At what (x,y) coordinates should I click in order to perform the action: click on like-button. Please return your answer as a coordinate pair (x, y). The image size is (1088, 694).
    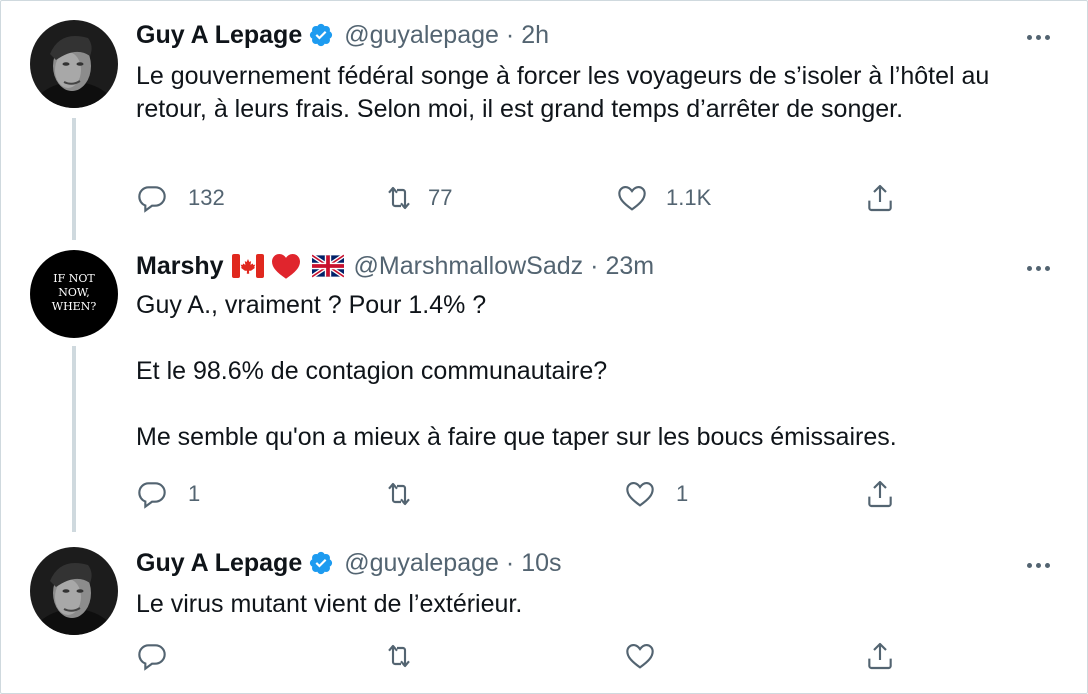
    Looking at the image, I should click on (640, 656).